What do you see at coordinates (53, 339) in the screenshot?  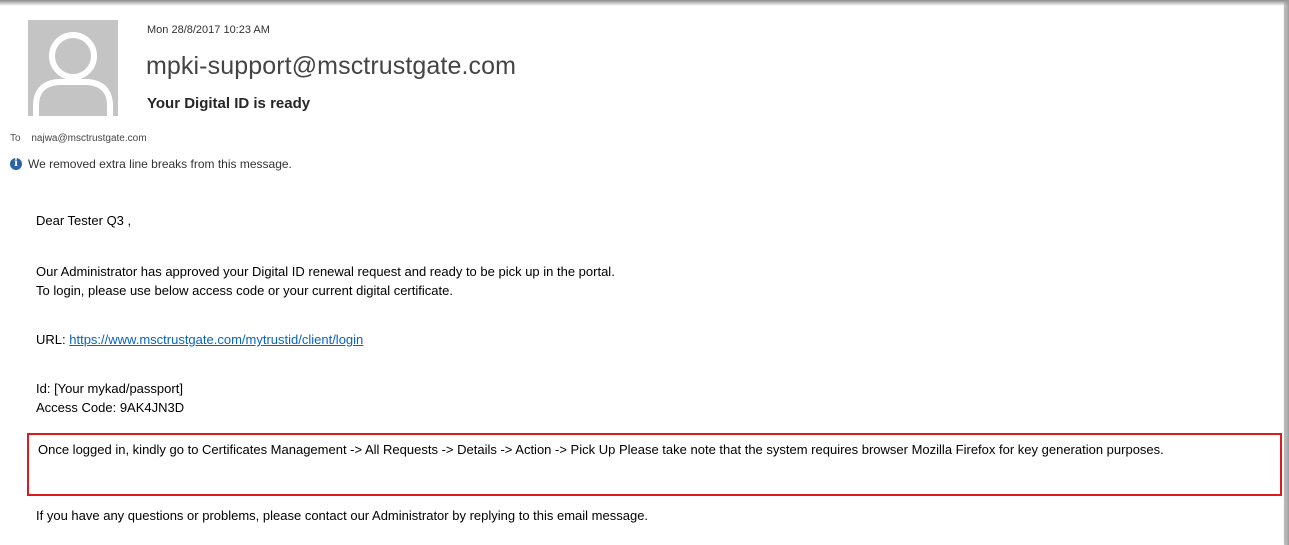 I see `url-label: URL:` at bounding box center [53, 339].